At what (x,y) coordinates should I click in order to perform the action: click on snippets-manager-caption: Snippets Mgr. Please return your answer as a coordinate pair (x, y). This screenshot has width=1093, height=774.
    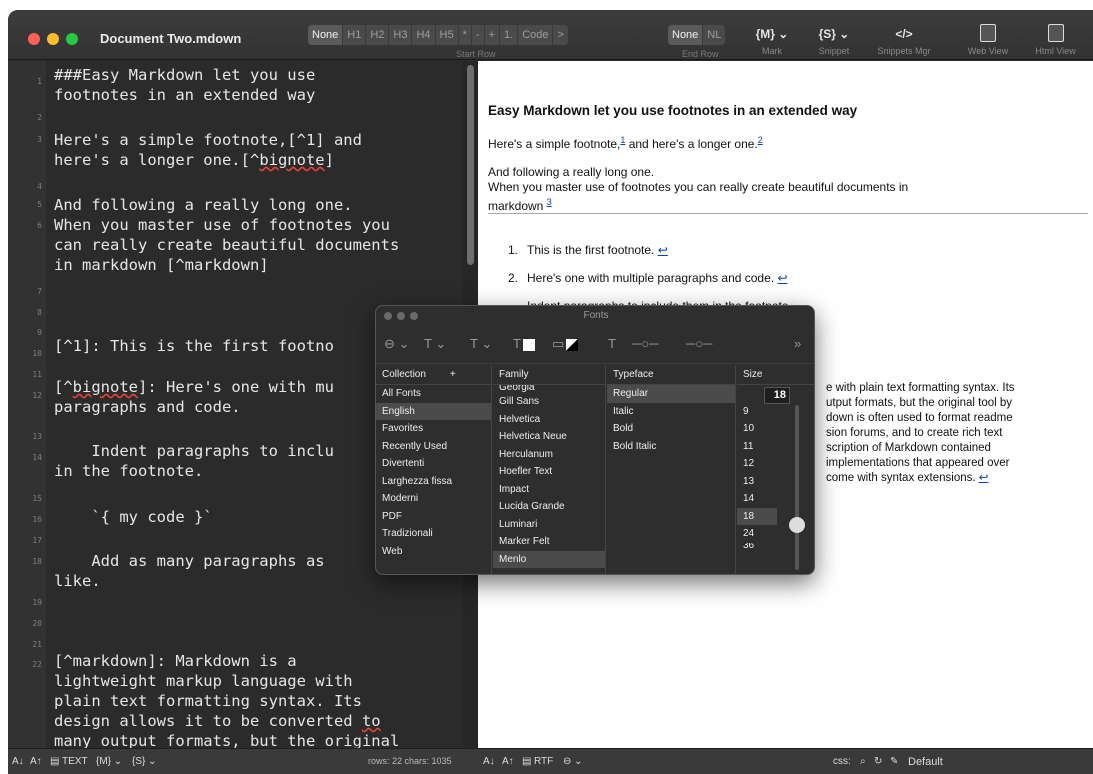
    Looking at the image, I should click on (904, 51).